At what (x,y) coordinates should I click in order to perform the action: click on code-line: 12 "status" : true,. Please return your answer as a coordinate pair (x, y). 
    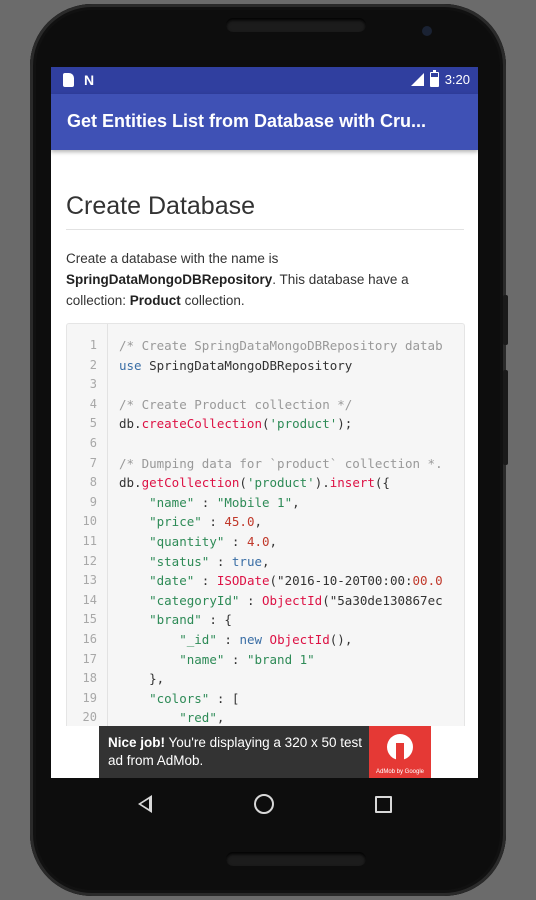
    Looking at the image, I should click on (265, 563).